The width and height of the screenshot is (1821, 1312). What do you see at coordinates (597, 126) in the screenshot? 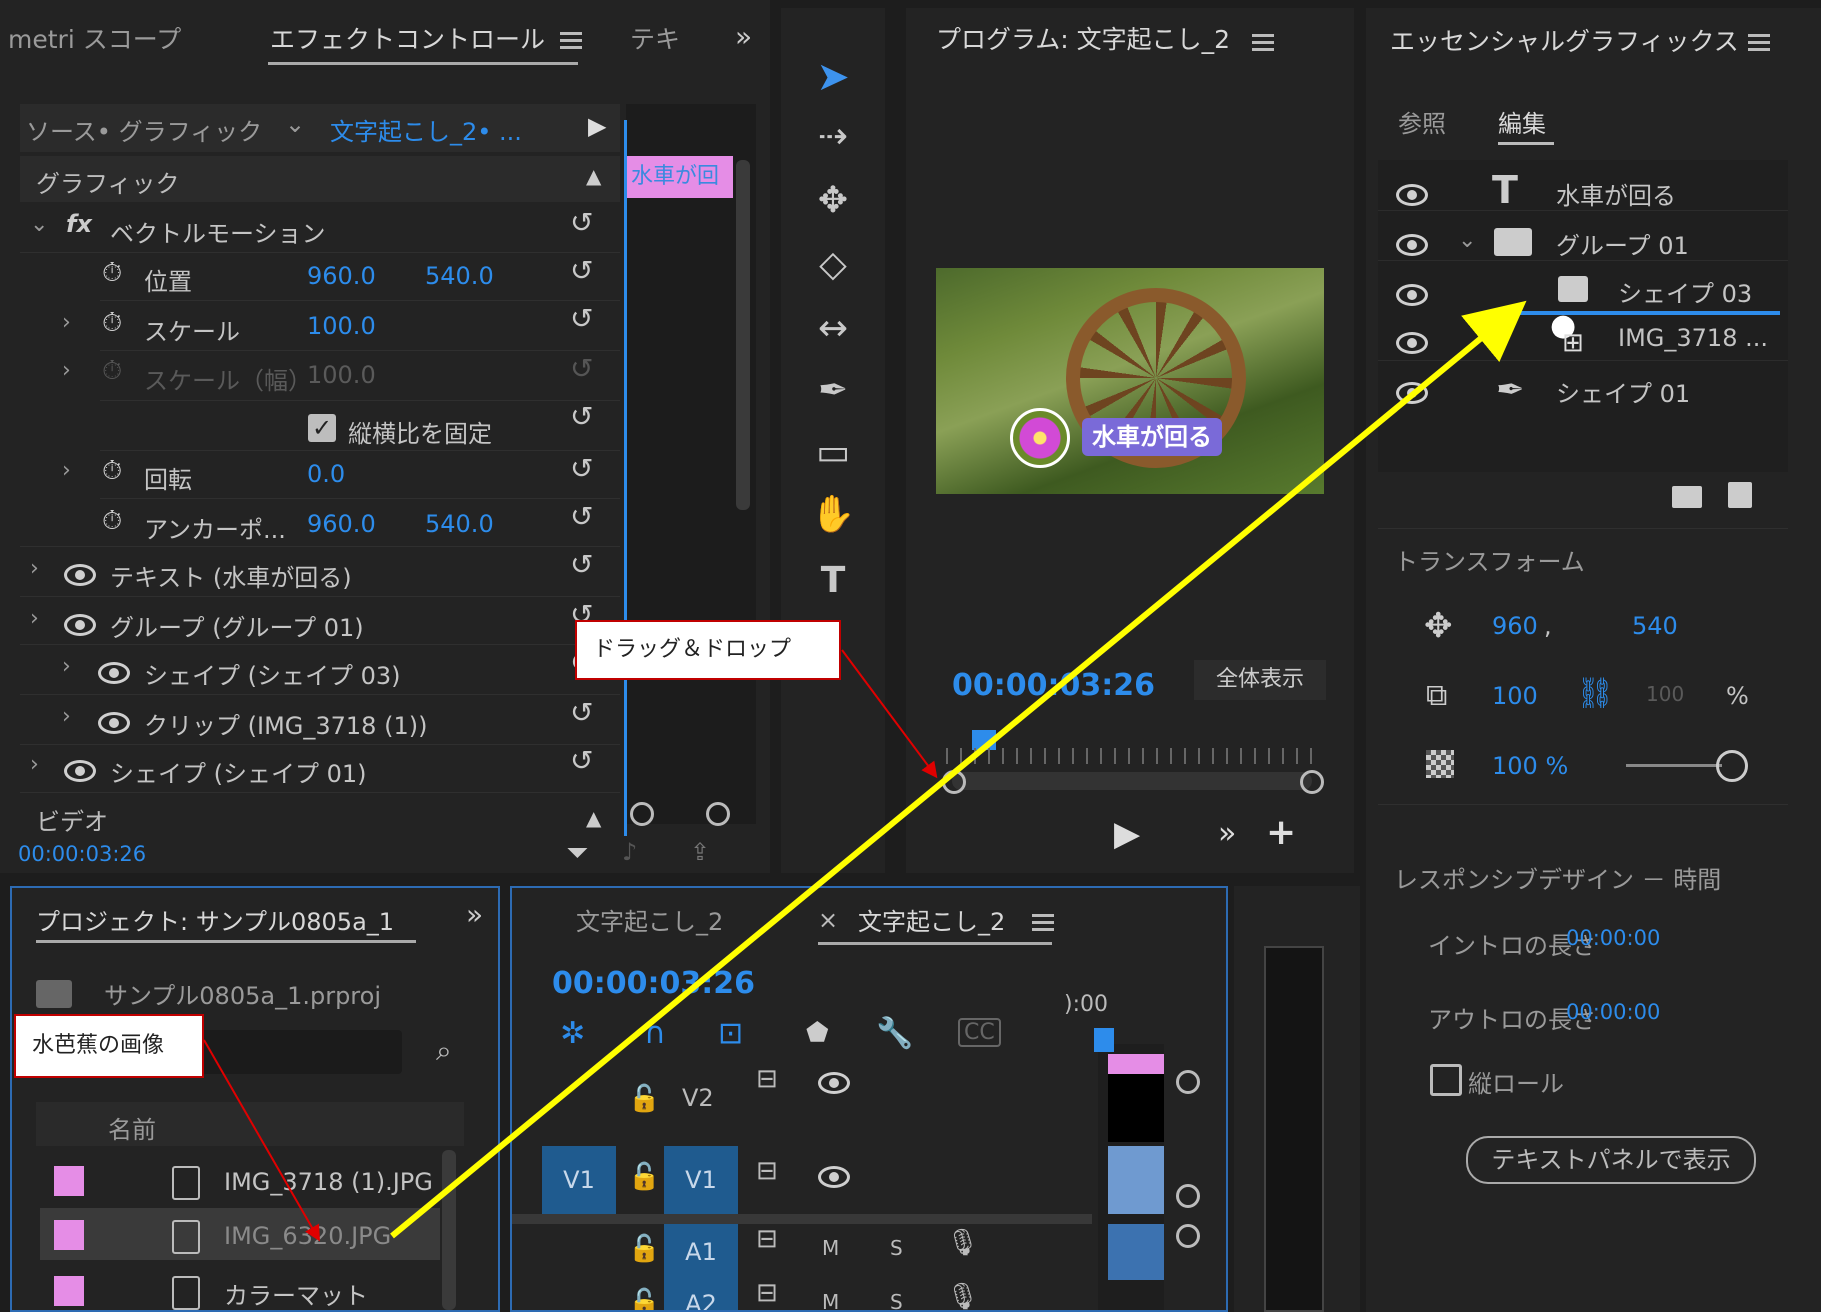
I see `play-triangle-icon: ▶` at bounding box center [597, 126].